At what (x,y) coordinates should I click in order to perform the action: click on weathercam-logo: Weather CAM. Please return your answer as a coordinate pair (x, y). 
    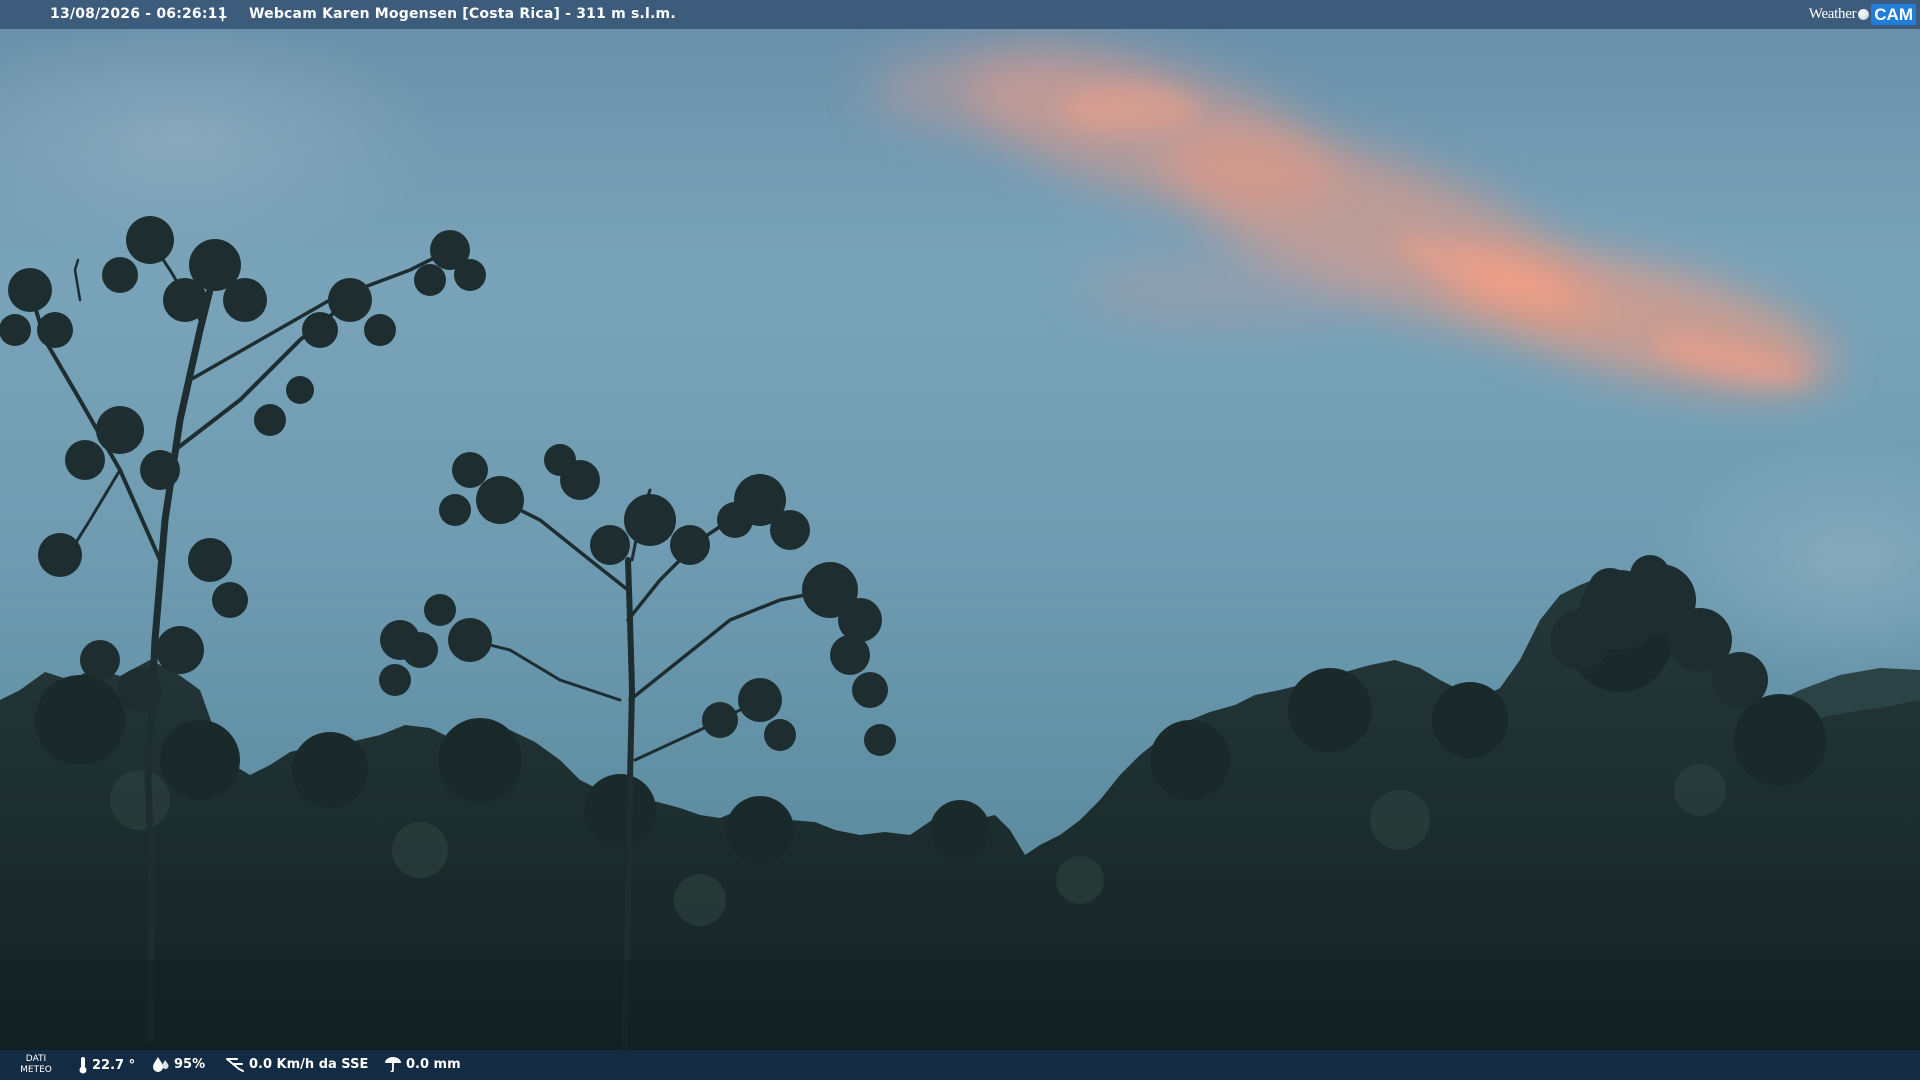
    Looking at the image, I should click on (1862, 14).